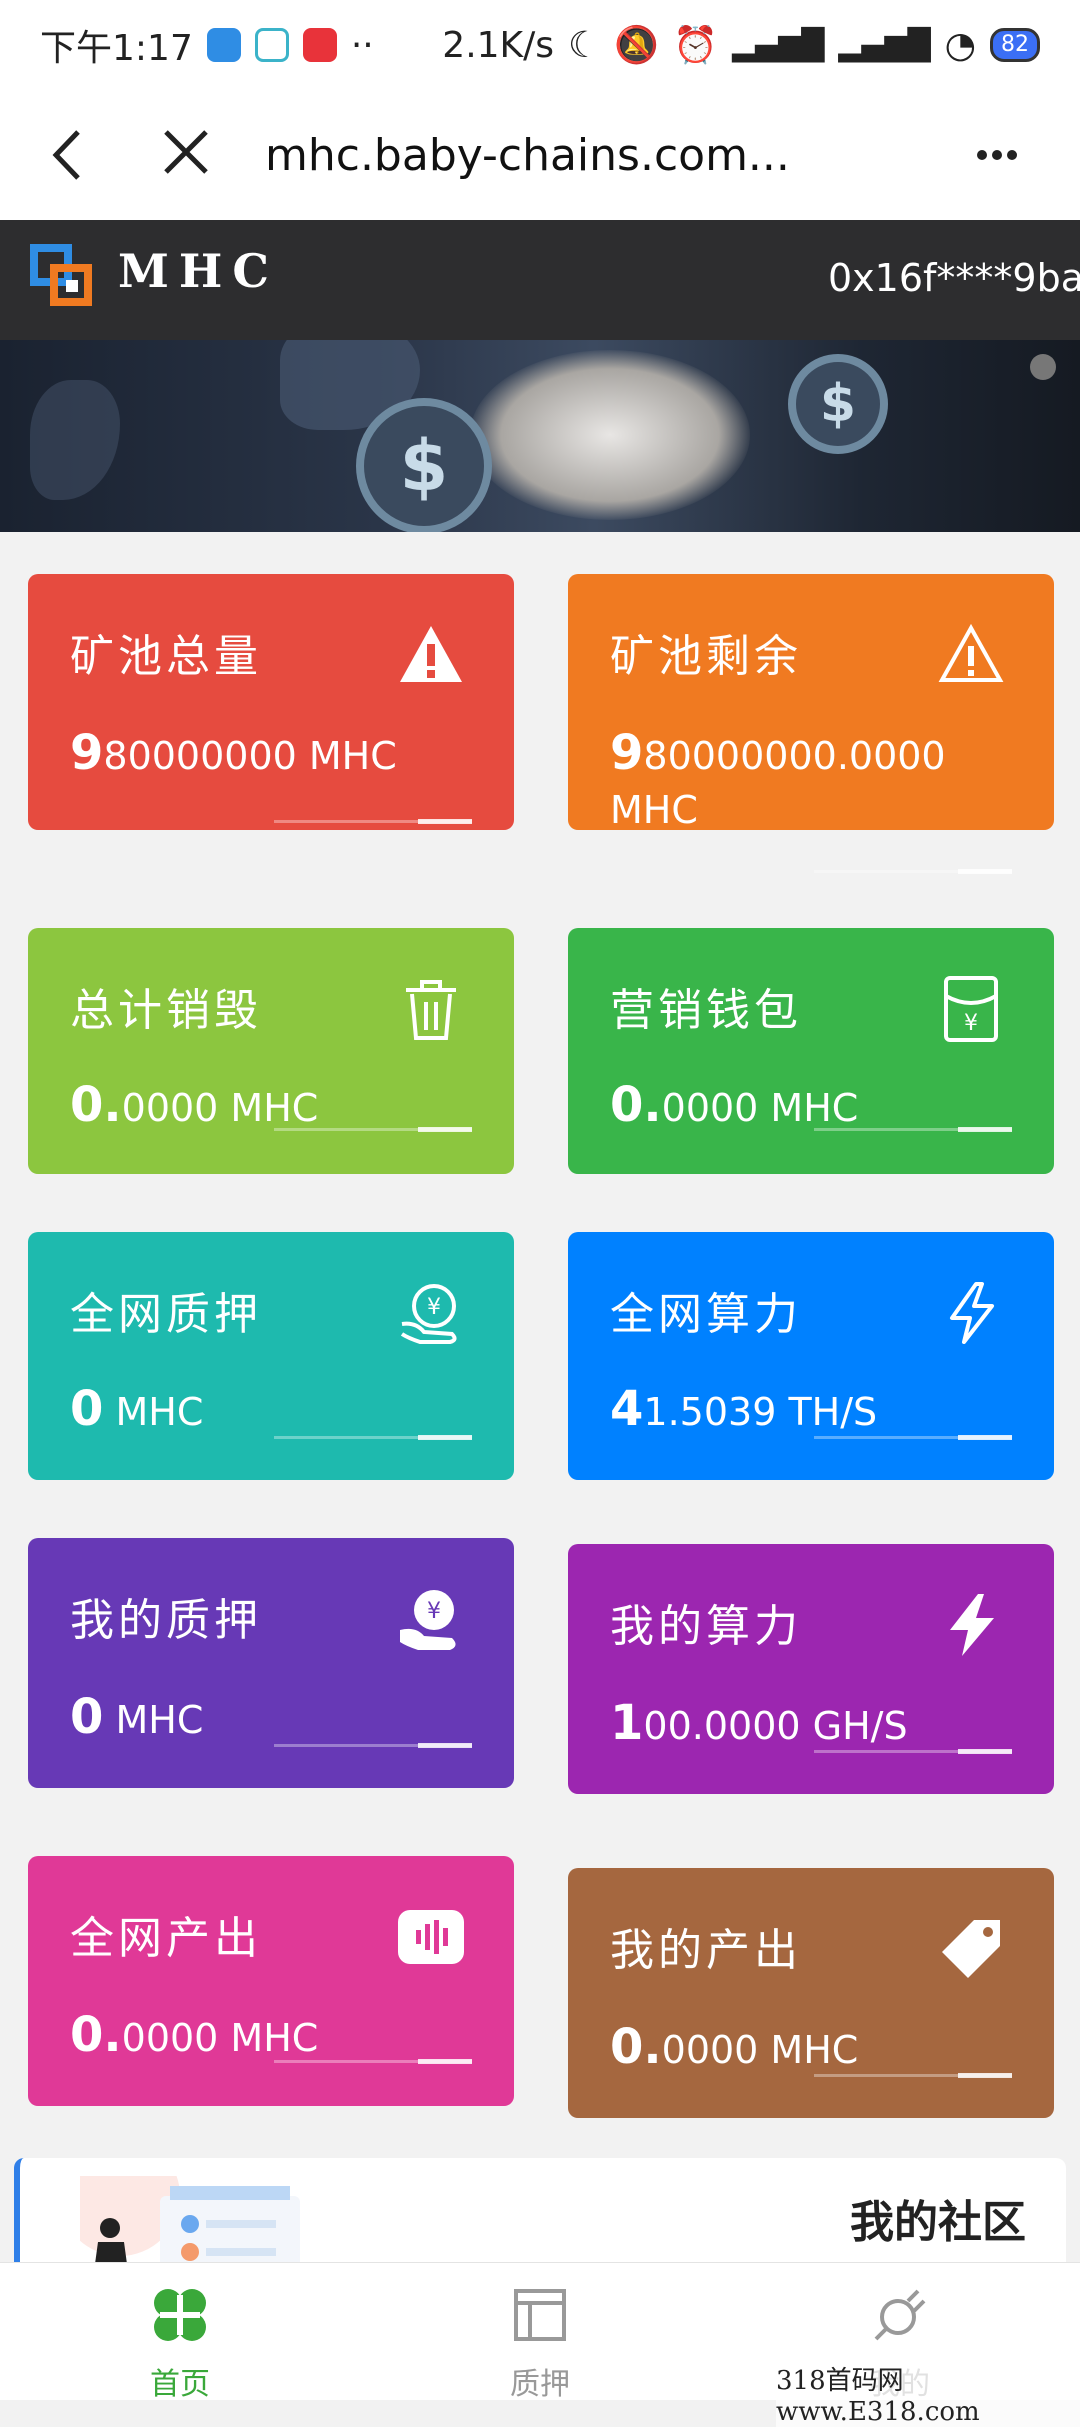  Describe the element at coordinates (971, 1313) in the screenshot. I see `lightning-outline-icon` at that location.